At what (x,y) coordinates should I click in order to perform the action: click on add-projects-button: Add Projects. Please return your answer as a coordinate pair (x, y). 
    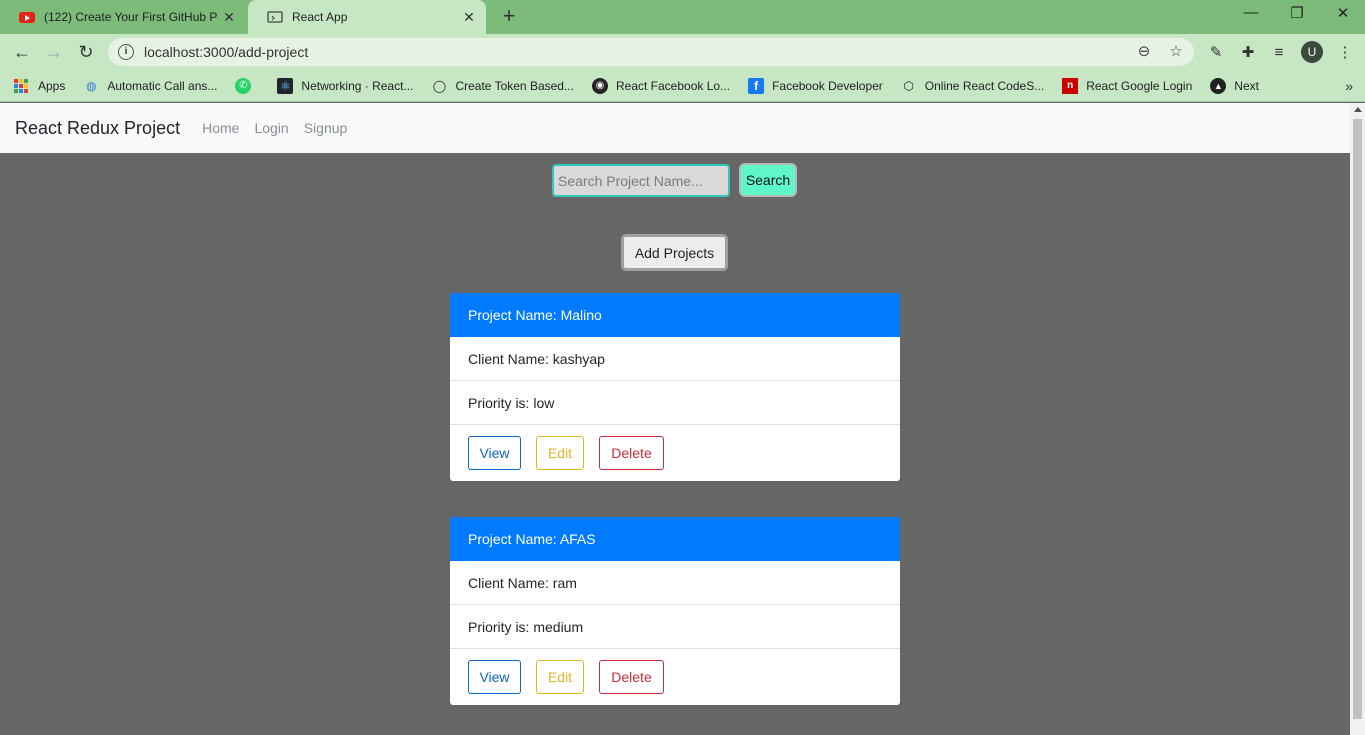
    Looking at the image, I should click on (674, 252).